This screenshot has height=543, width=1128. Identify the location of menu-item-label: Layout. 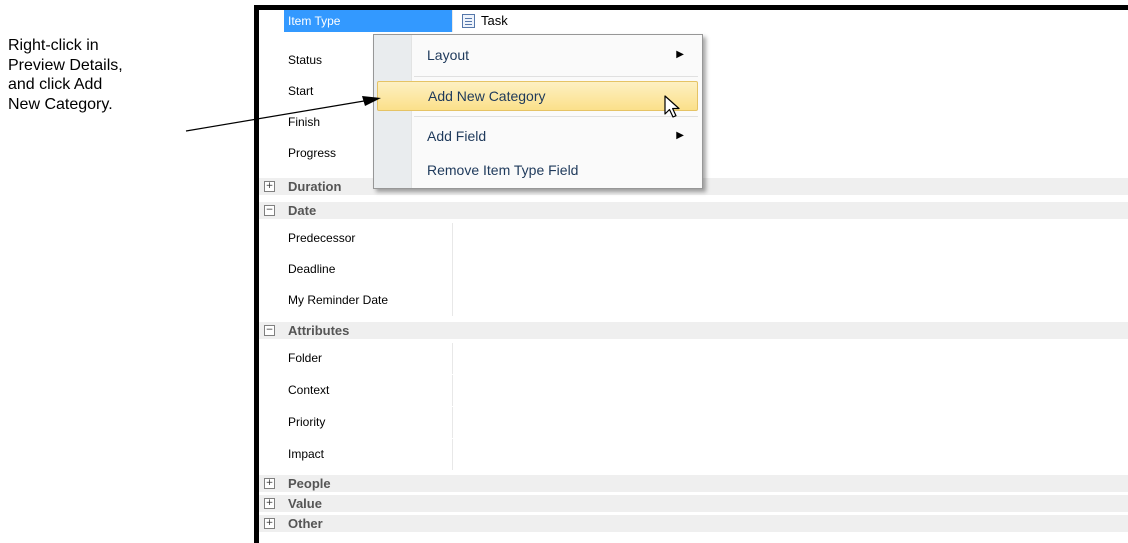
(448, 55).